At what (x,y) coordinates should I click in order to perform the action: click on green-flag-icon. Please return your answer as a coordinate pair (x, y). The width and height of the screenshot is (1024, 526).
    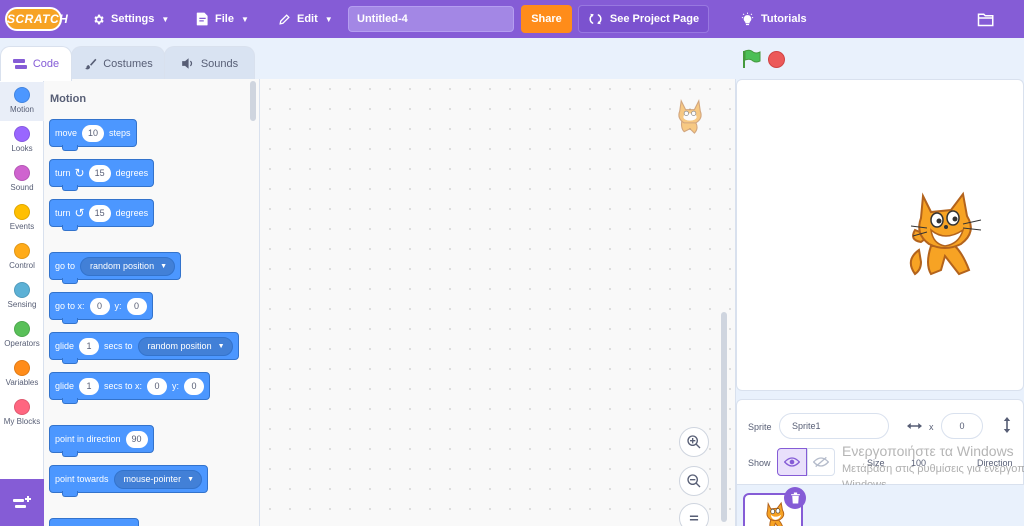
    Looking at the image, I should click on (751, 59).